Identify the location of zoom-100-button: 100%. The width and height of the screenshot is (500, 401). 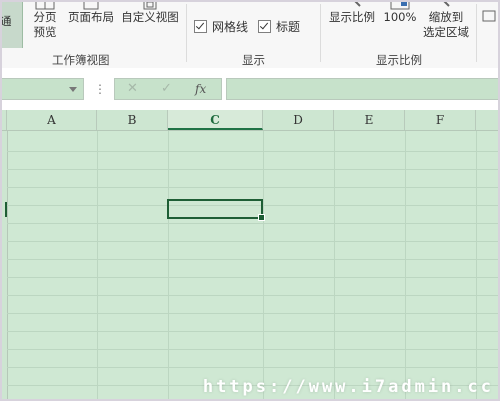
(400, 12).